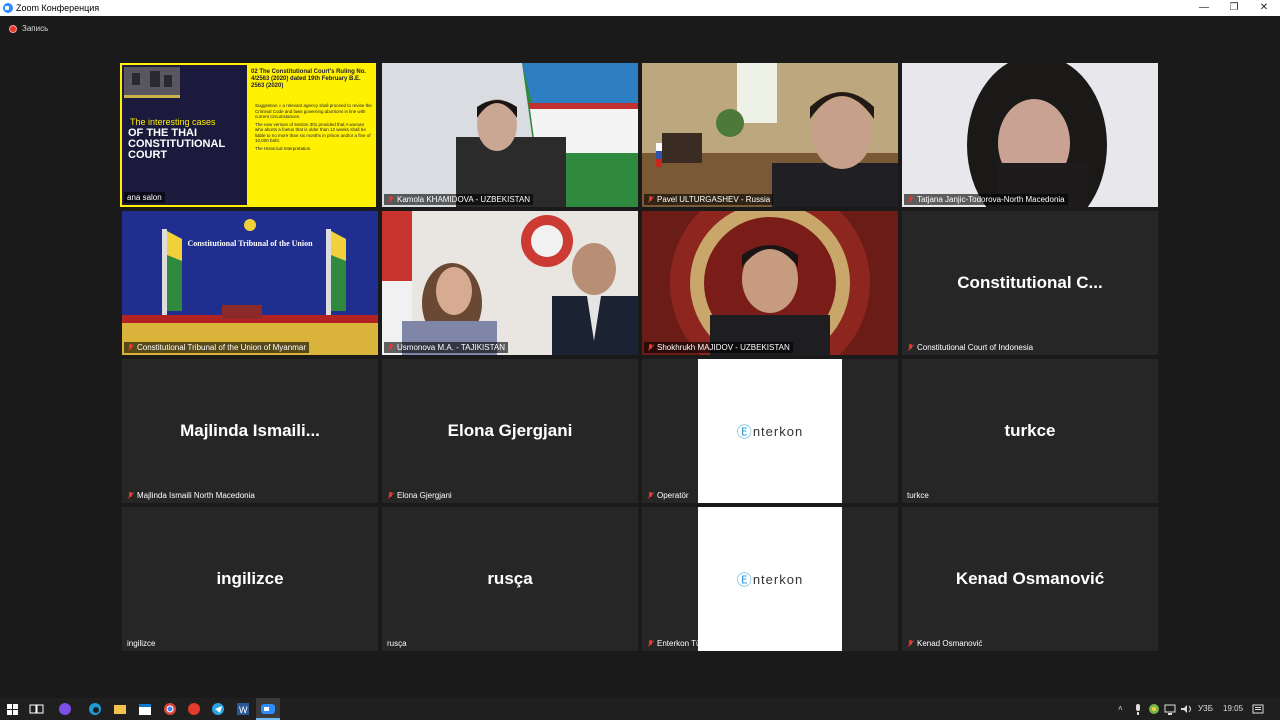 The width and height of the screenshot is (1280, 720). I want to click on participant-name-label: Shokhrukh MAJIDOV - UZBEKISTAN, so click(718, 347).